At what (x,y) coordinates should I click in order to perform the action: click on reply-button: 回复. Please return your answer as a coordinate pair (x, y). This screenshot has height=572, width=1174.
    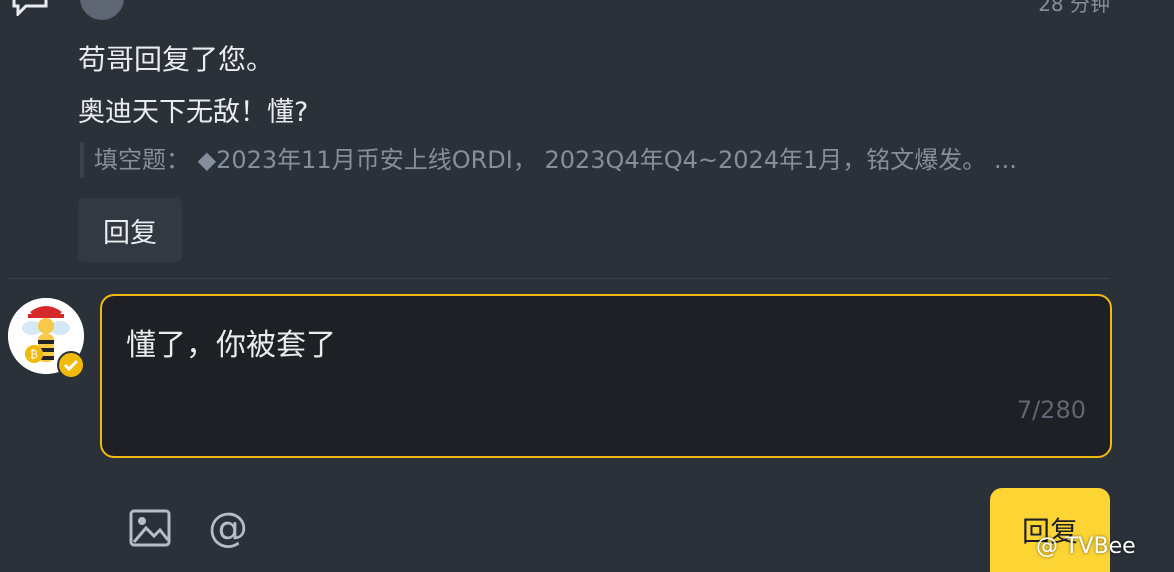
    Looking at the image, I should click on (130, 230).